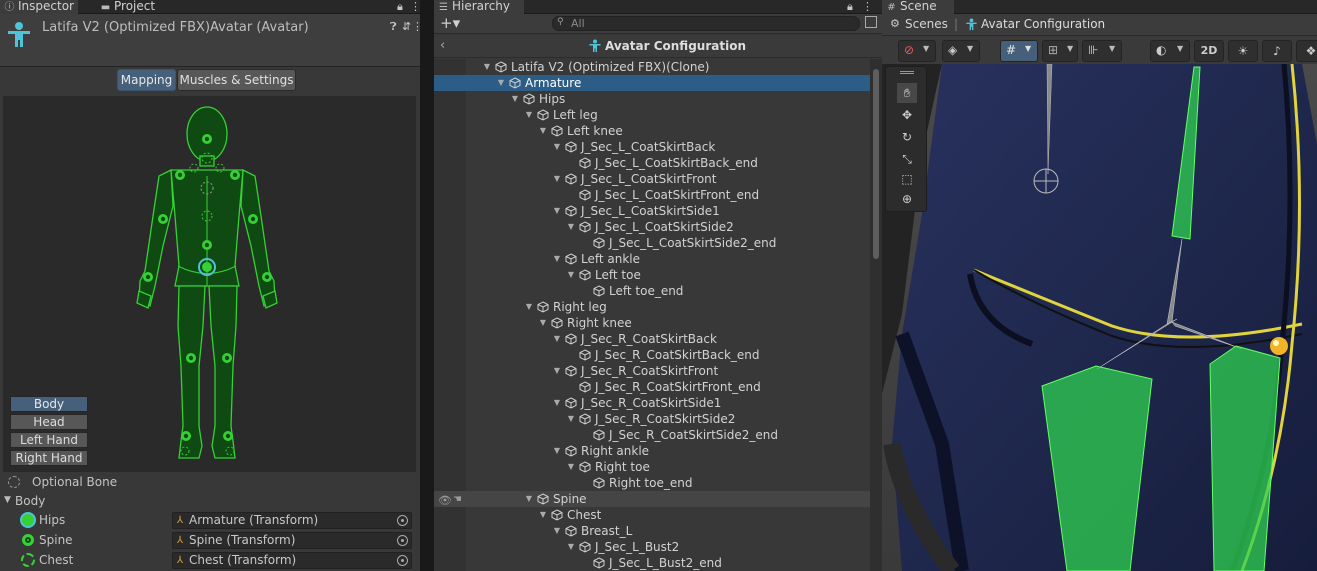 The image size is (1317, 571). Describe the element at coordinates (146, 80) in the screenshot. I see `mapping-button: Mapping` at that location.